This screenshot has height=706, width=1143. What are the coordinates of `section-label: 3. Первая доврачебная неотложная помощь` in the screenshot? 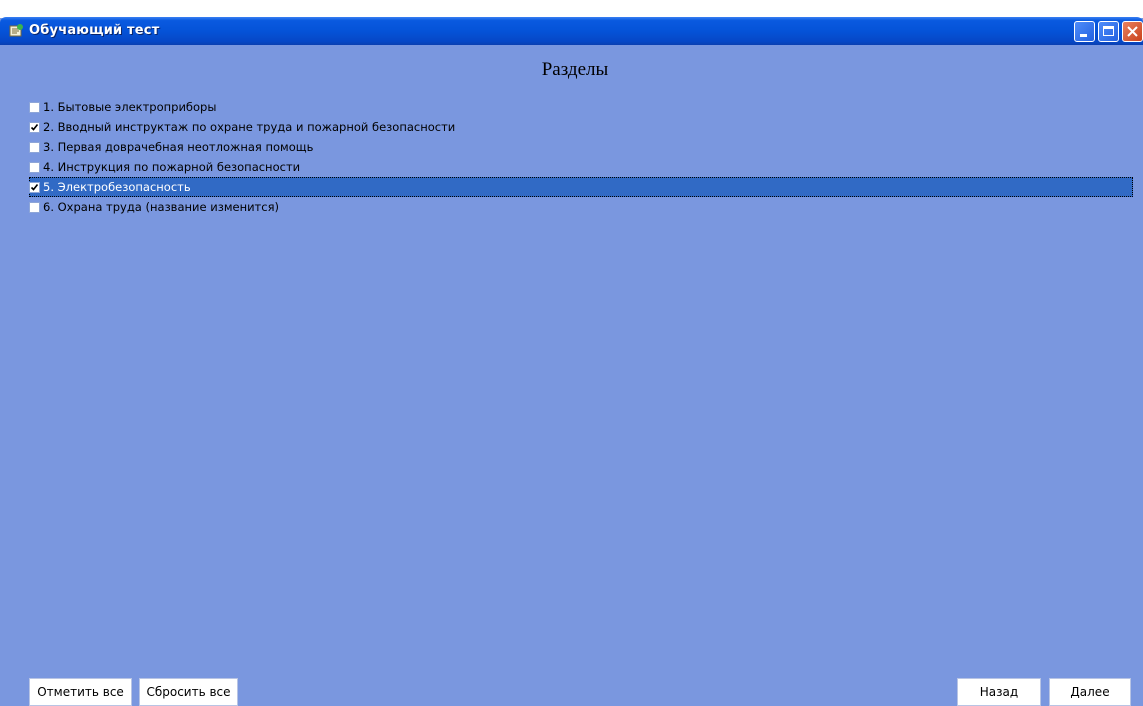 It's located at (178, 146).